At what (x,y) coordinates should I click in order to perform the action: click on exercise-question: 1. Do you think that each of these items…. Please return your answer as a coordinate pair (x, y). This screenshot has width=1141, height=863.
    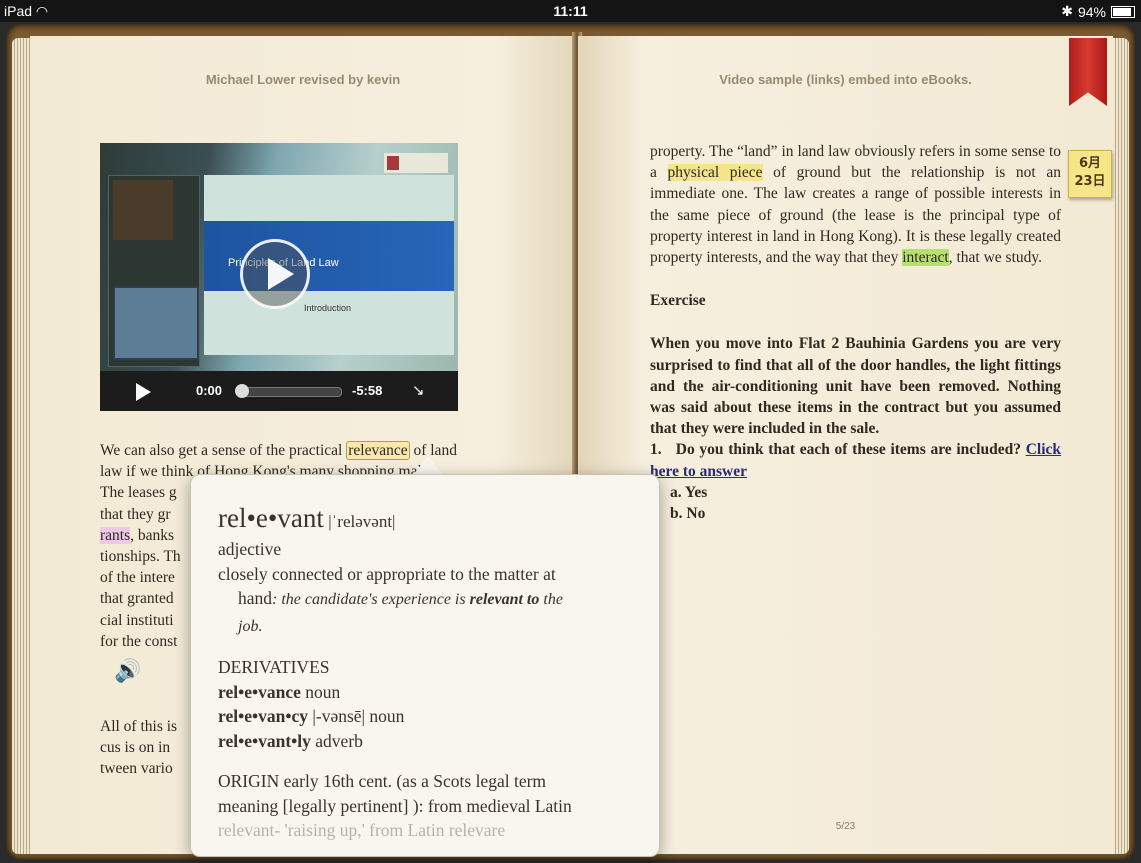
    Looking at the image, I should click on (855, 460).